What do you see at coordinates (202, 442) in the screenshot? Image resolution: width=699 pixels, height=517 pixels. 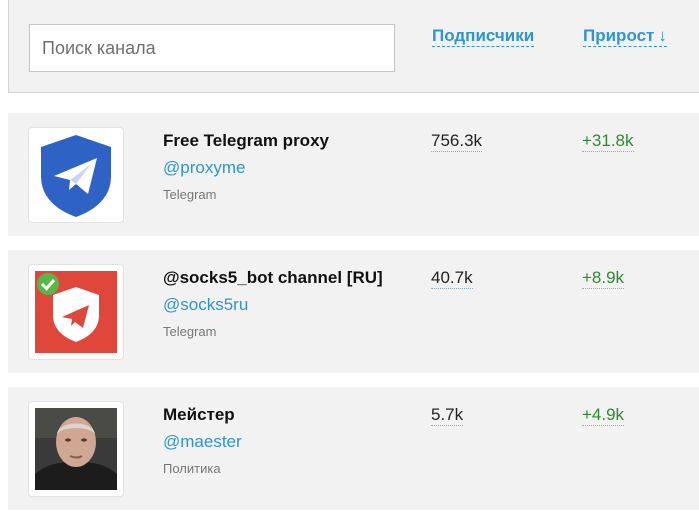 I see `channel-handle: @maester` at bounding box center [202, 442].